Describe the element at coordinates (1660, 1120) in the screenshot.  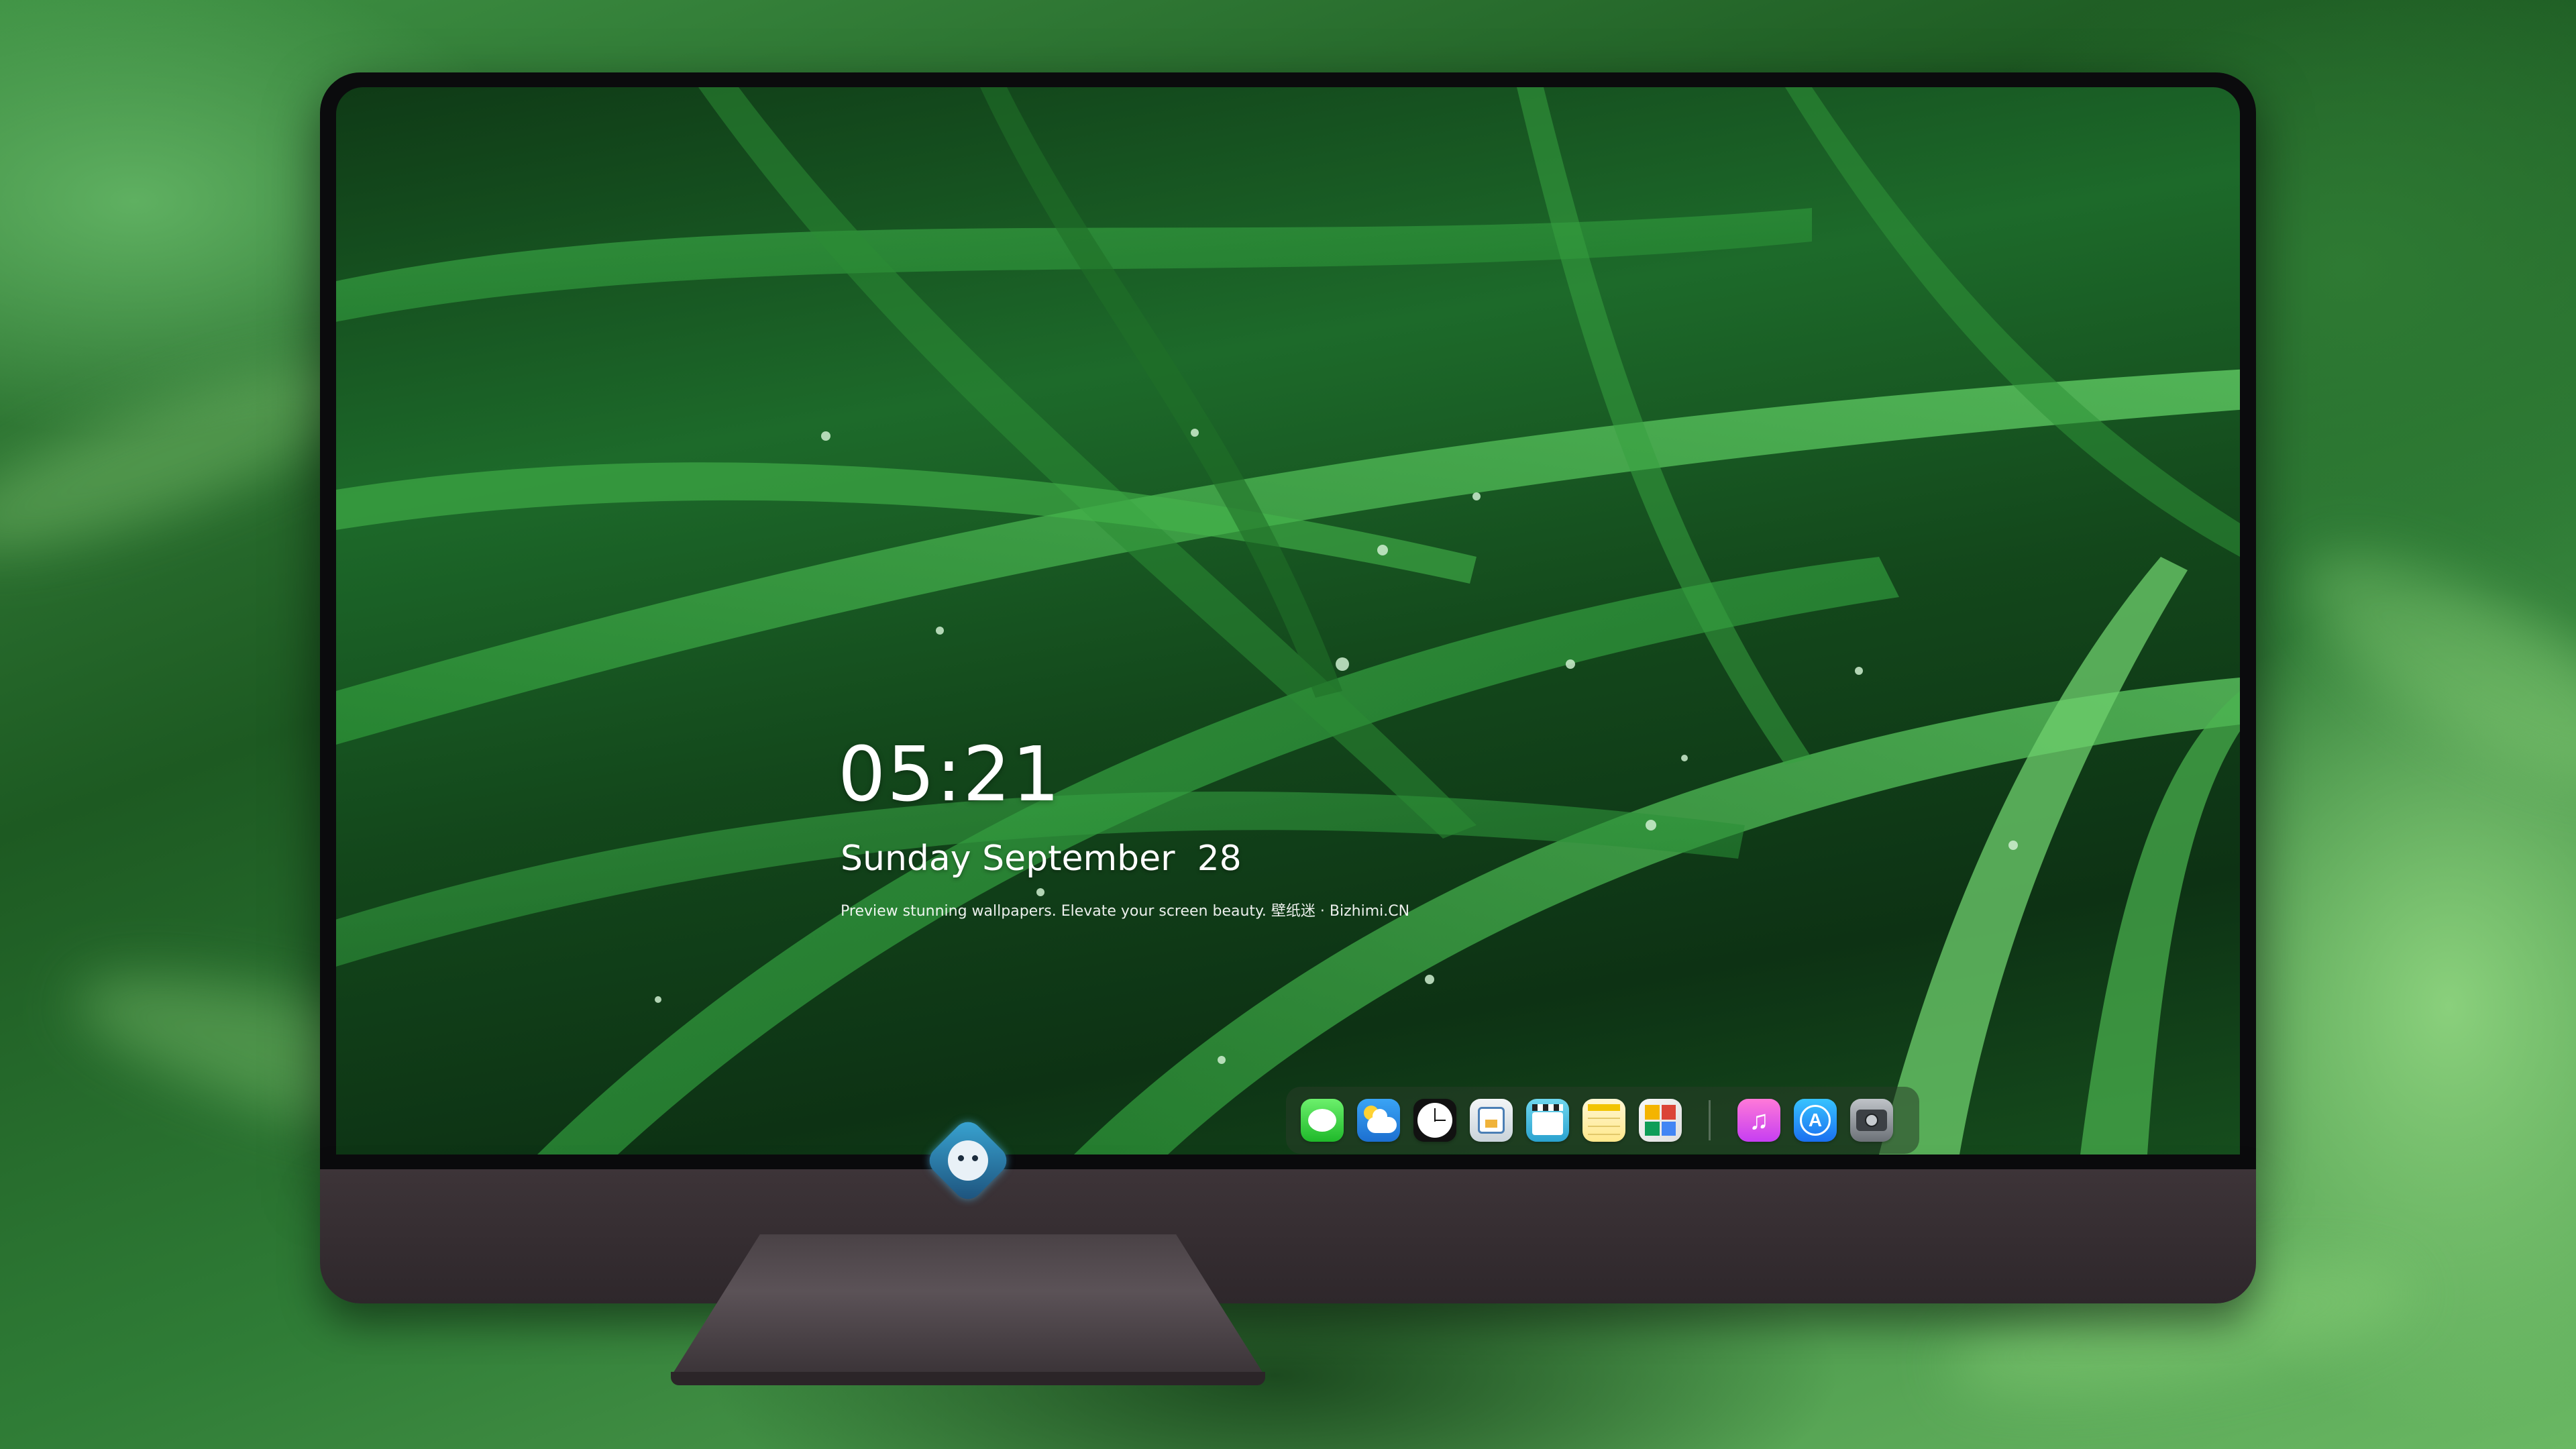
I see `photos-icon` at that location.